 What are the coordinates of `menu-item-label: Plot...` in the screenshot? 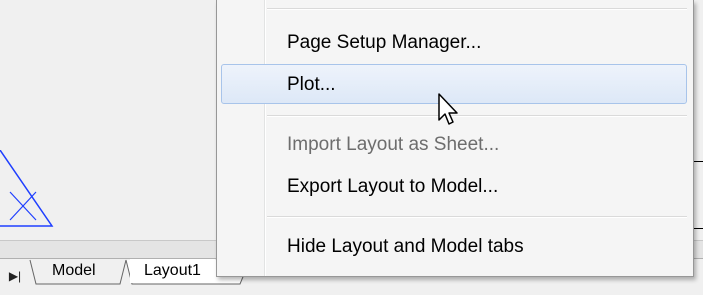 It's located at (311, 84).